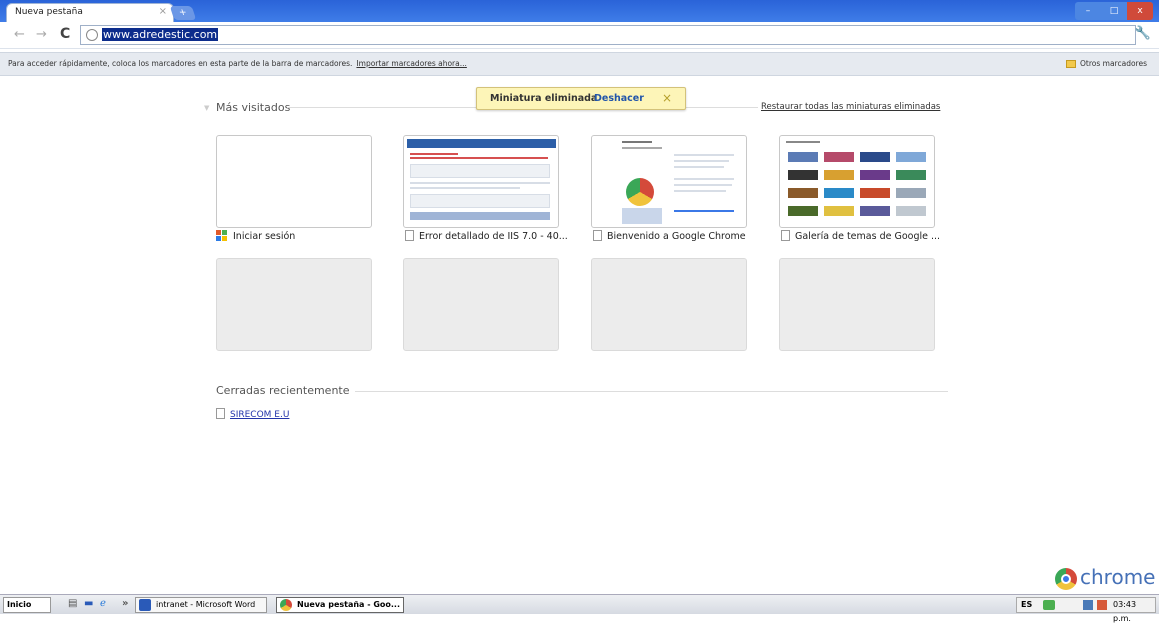 This screenshot has width=1159, height=626. Describe the element at coordinates (619, 98) in the screenshot. I see `undo-link: Deshacer` at that location.